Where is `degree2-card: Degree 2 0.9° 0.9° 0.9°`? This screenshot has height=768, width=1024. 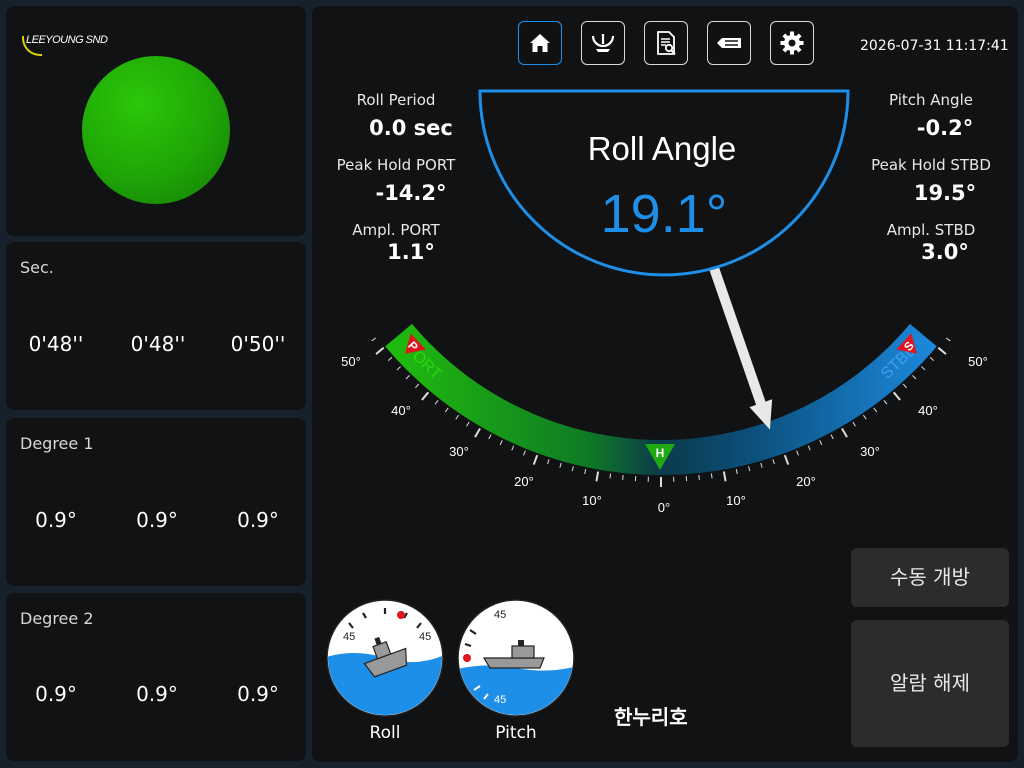
degree2-card: Degree 2 0.9° 0.9° 0.9° is located at coordinates (156, 677).